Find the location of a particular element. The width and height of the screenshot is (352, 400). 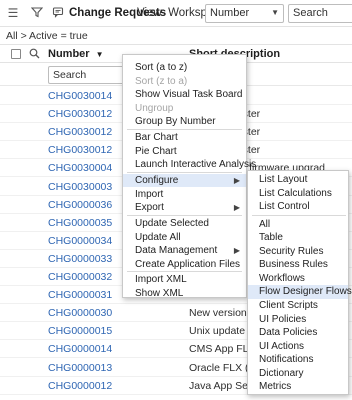

menu-item-show-xml: Show XML is located at coordinates (184, 293).